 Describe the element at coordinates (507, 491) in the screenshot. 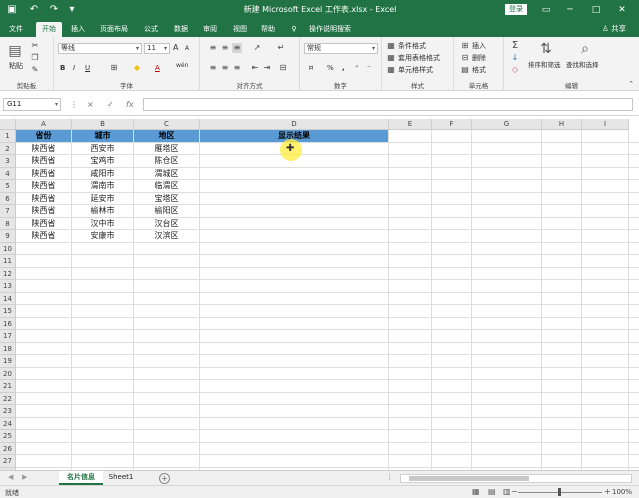

I see `page-break-view-icon: ▥` at that location.